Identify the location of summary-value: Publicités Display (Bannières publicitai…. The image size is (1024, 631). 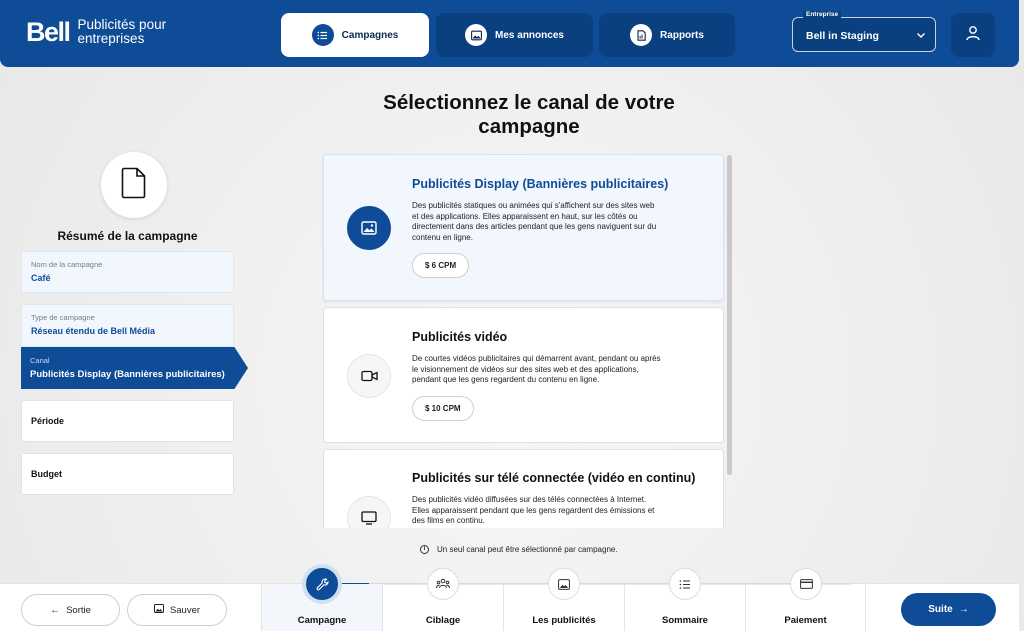
(127, 374).